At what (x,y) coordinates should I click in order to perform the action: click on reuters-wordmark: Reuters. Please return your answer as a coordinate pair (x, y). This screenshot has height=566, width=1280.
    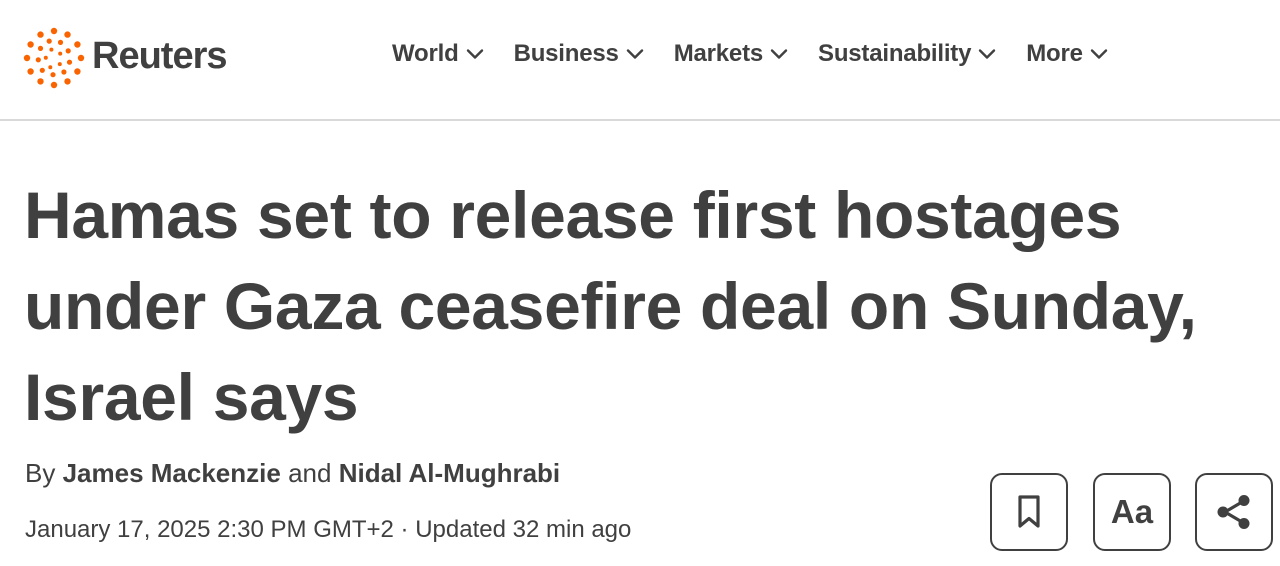
    Looking at the image, I should click on (159, 56).